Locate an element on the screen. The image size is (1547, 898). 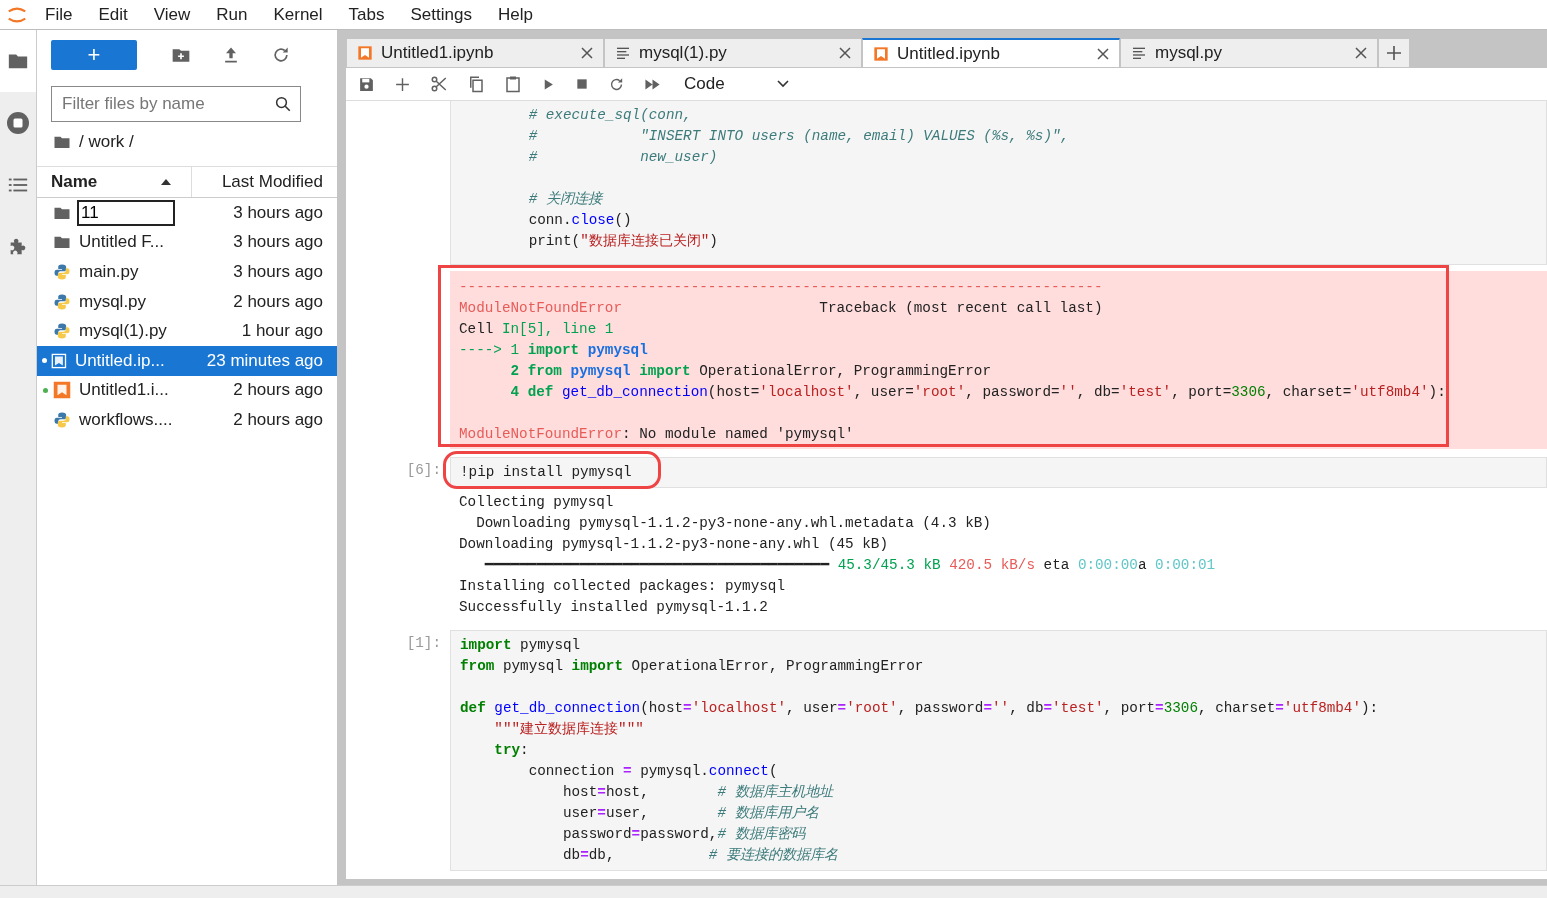
document-tab: mysql(1).py is located at coordinates (733, 53).